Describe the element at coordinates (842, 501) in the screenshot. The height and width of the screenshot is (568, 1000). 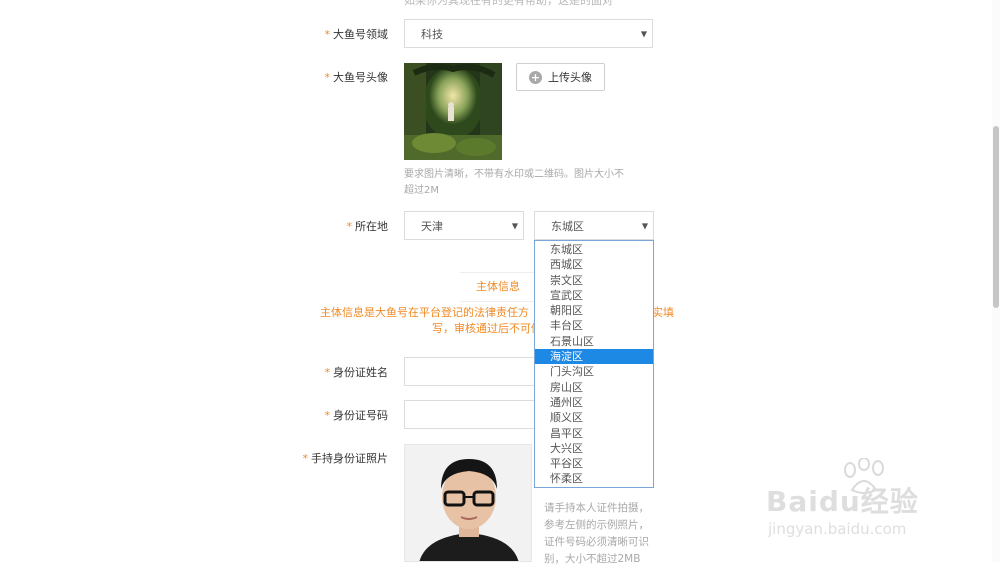
I see `watermark-brand: Baidu经验` at that location.